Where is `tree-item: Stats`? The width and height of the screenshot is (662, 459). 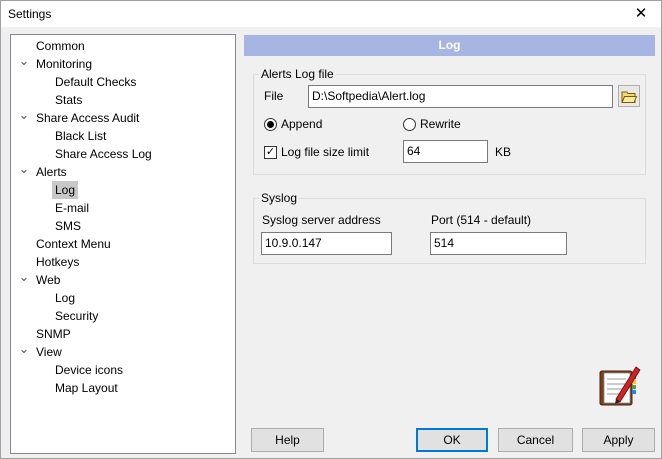 tree-item: Stats is located at coordinates (123, 100).